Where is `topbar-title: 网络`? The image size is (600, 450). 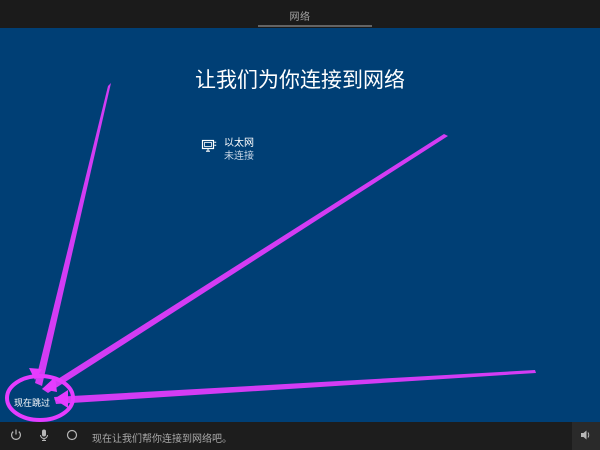
topbar-title: 网络 is located at coordinates (300, 17).